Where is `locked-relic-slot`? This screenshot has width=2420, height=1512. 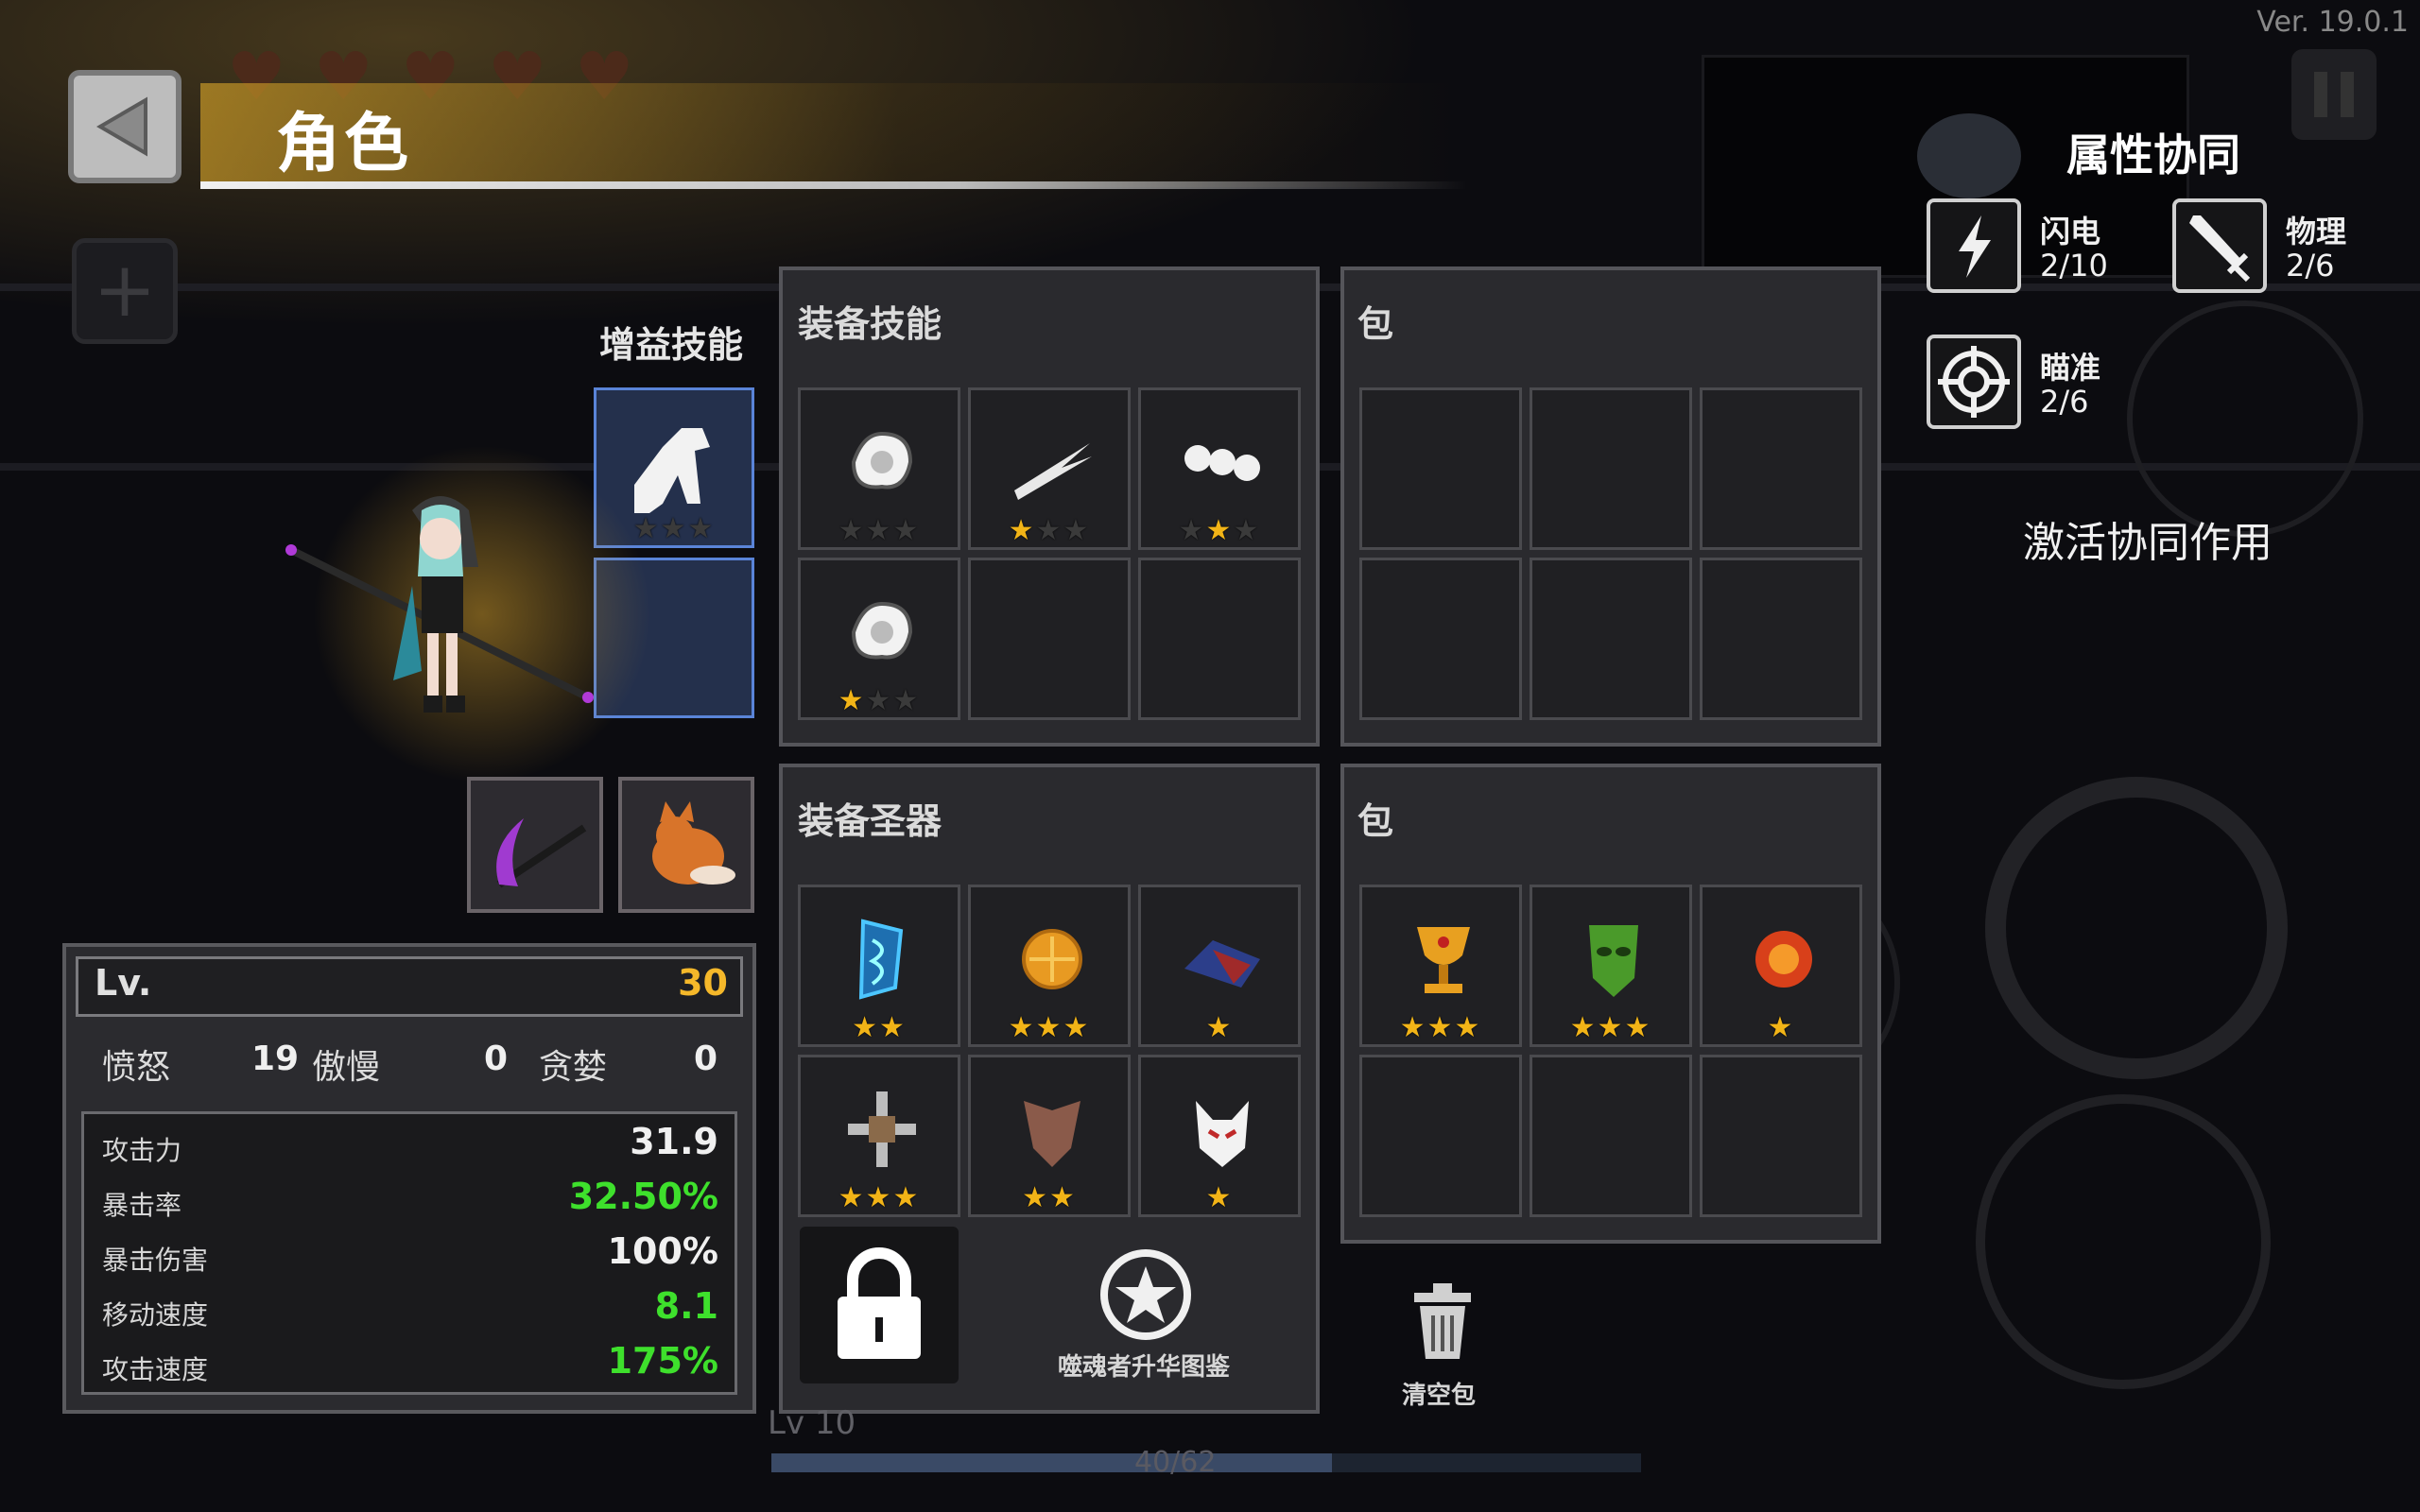 locked-relic-slot is located at coordinates (879, 1305).